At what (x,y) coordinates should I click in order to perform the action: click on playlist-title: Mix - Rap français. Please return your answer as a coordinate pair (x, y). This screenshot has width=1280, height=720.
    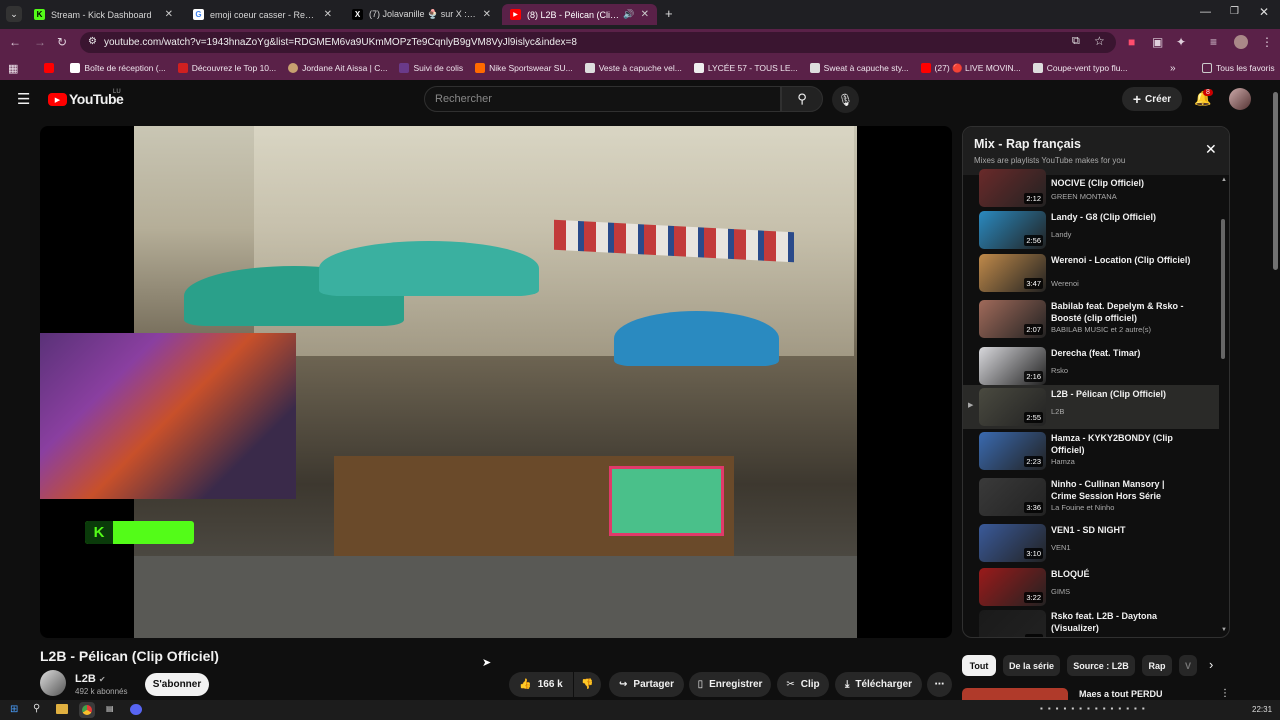
    Looking at the image, I should click on (1027, 144).